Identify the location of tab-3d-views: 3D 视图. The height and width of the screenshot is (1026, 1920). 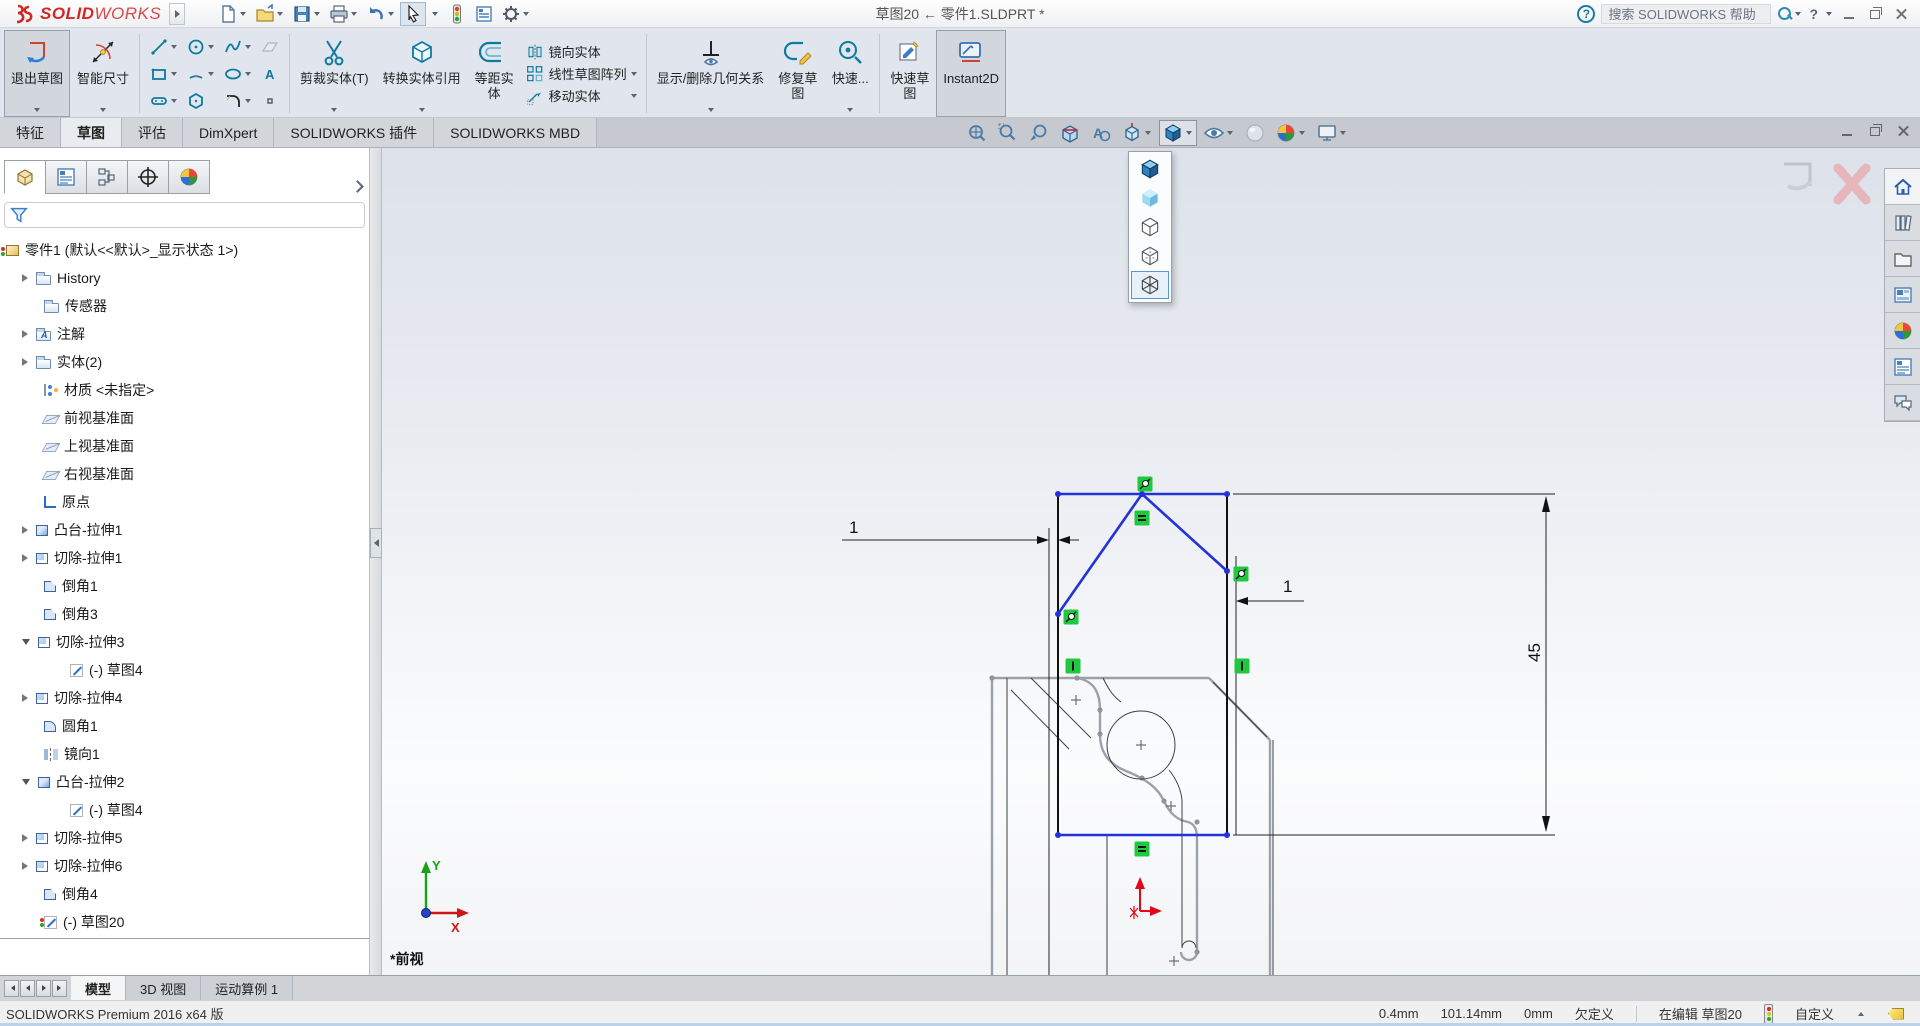
(164, 988).